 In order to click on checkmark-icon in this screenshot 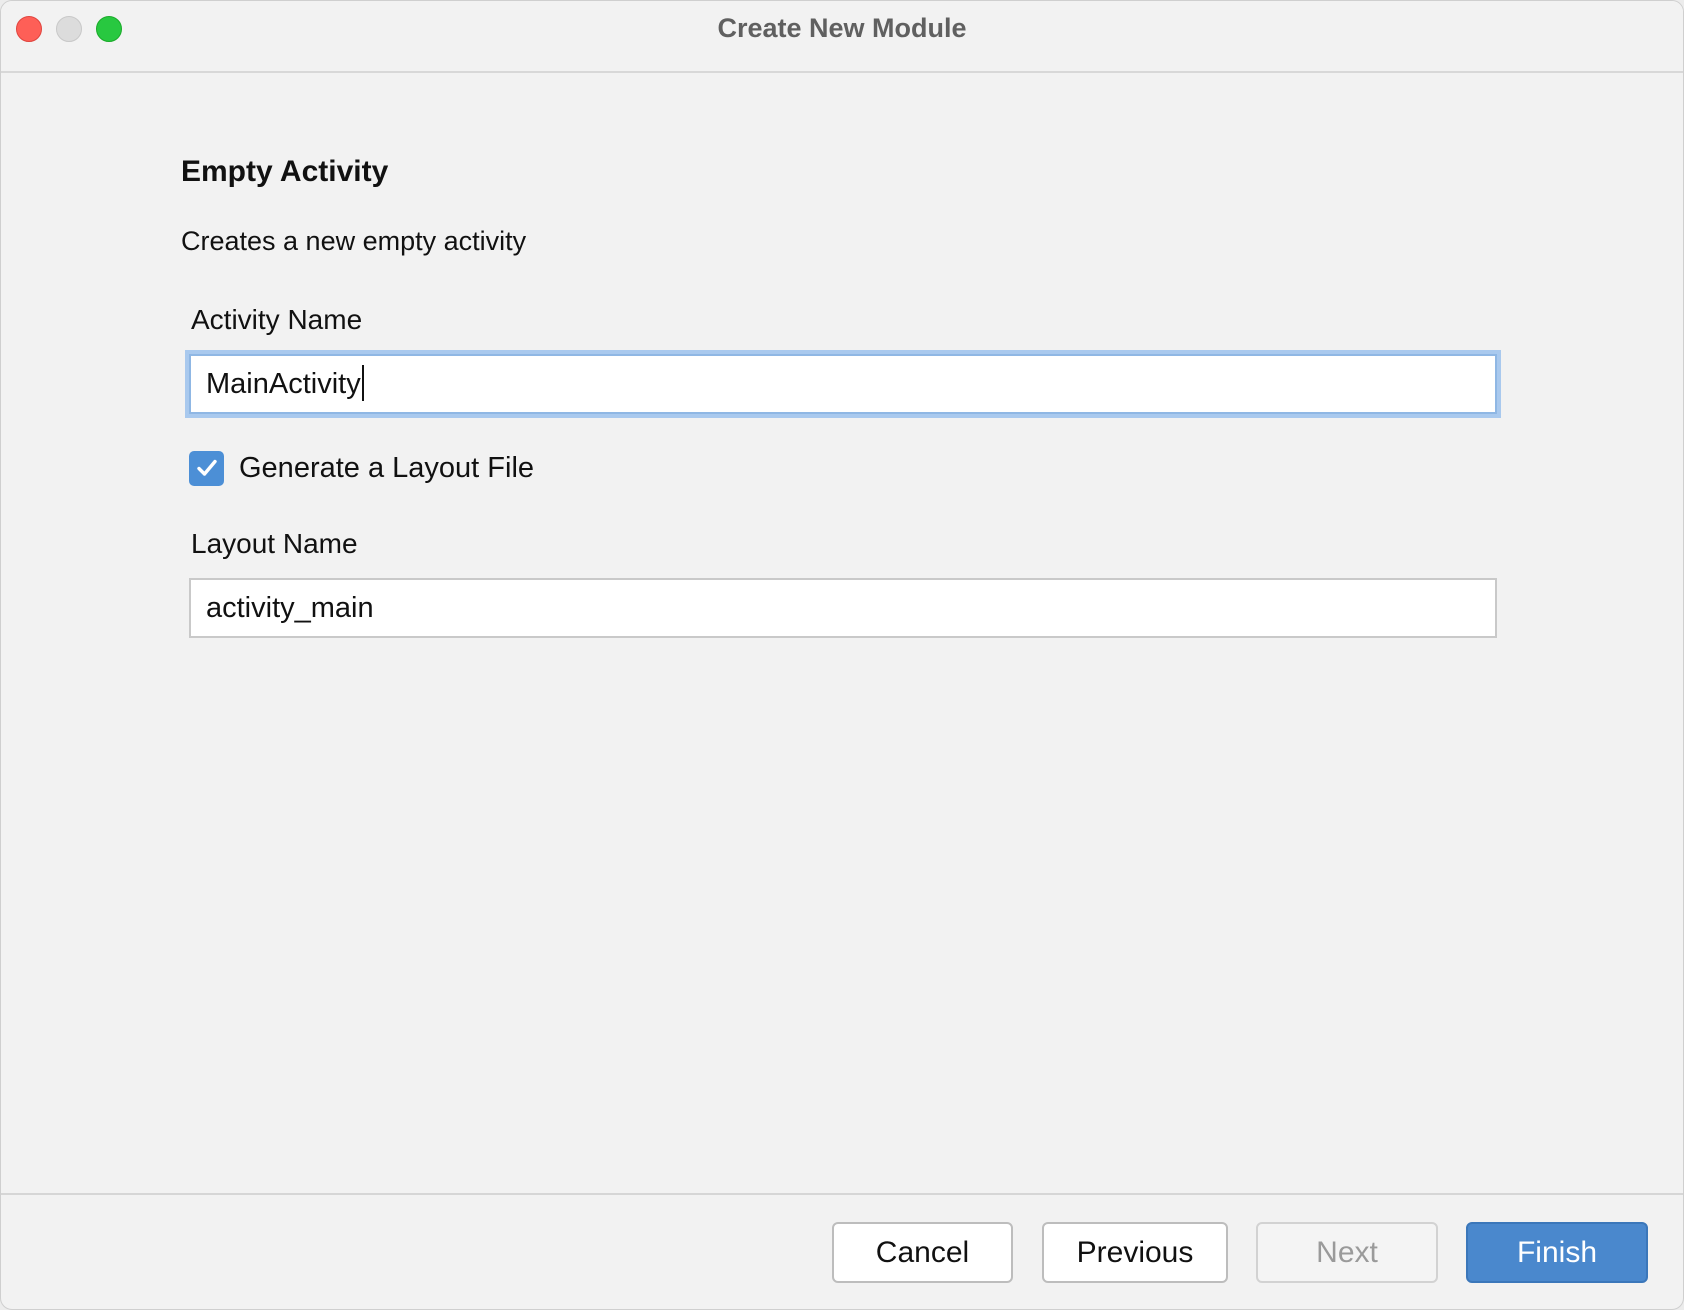, I will do `click(206, 467)`.